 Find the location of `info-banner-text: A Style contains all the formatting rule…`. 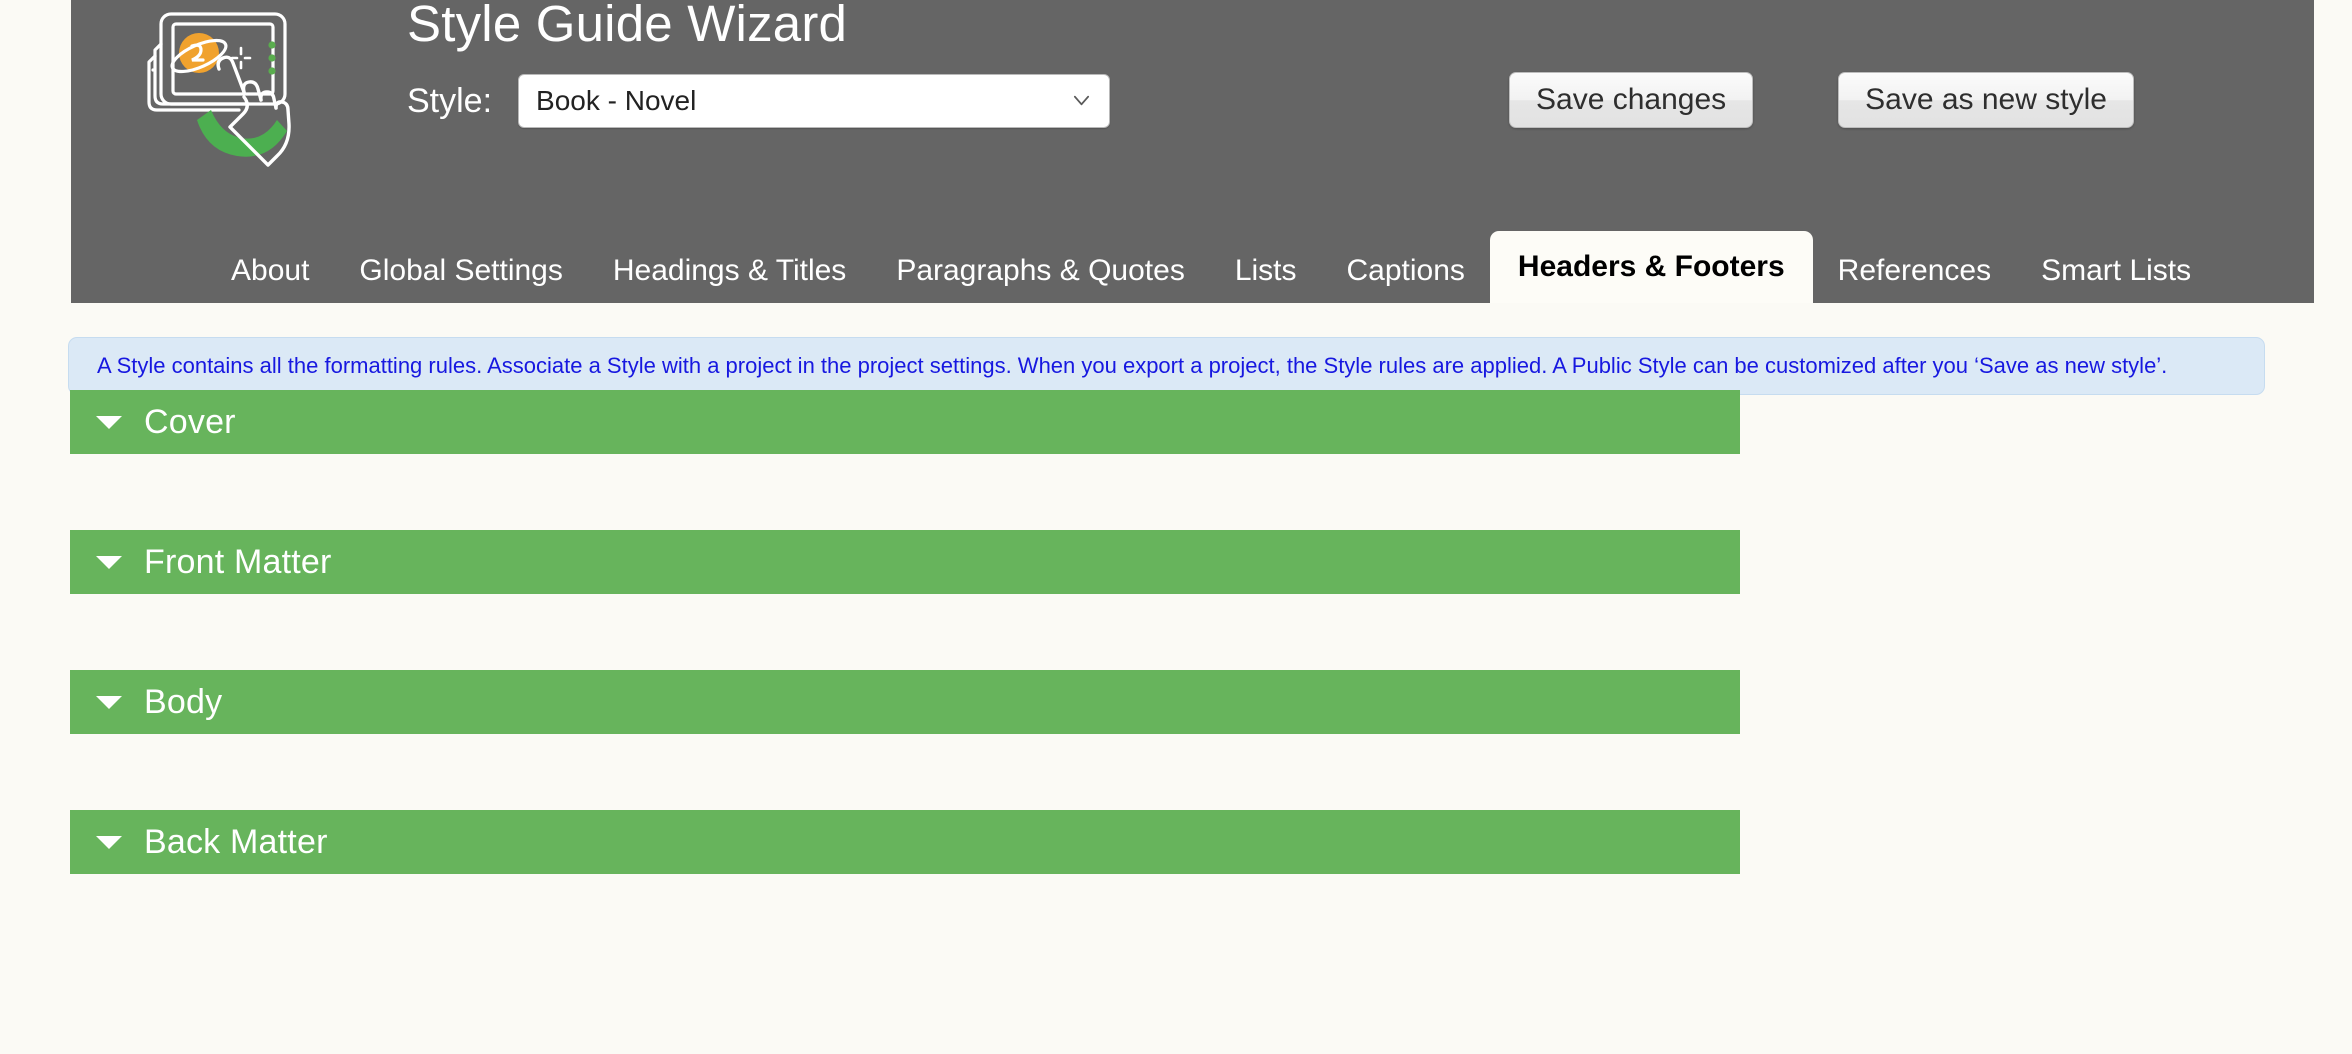

info-banner-text: A Style contains all the formatting rule… is located at coordinates (1132, 365).